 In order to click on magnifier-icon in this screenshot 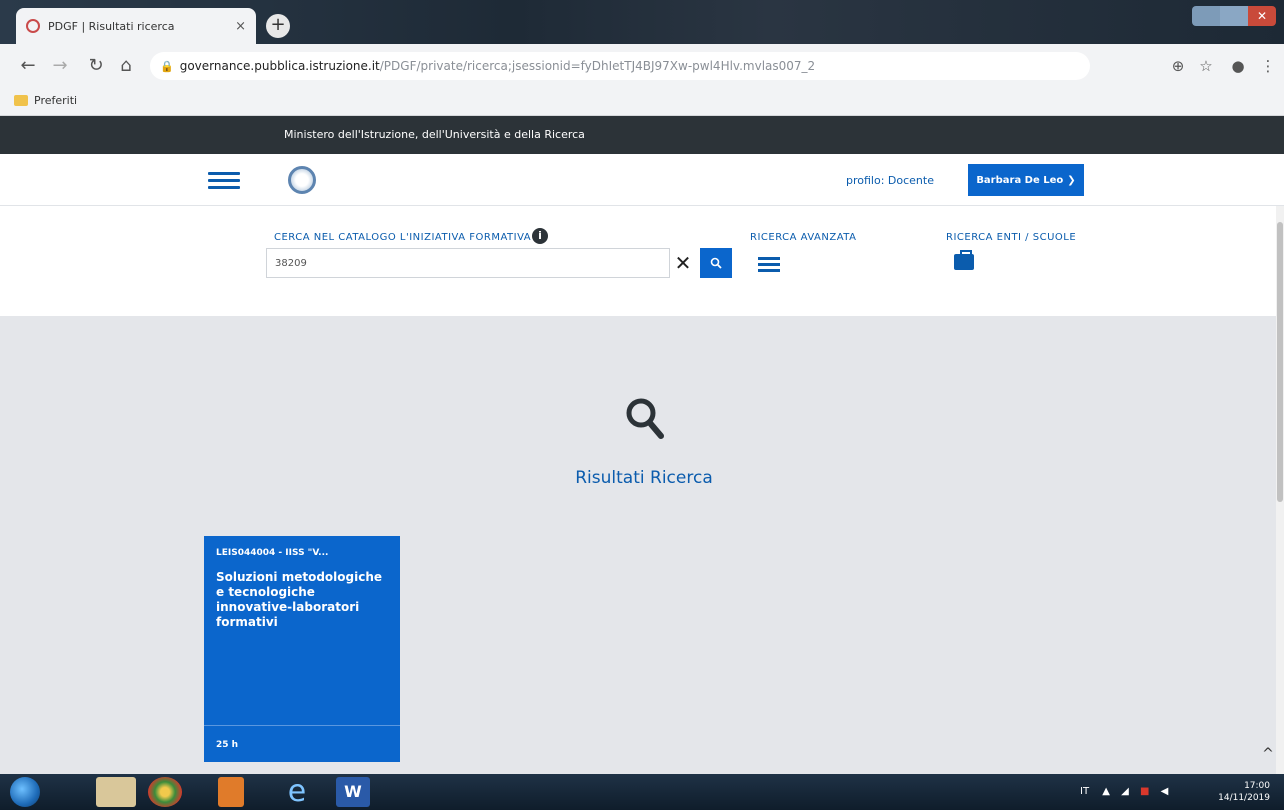, I will do `click(645, 418)`.